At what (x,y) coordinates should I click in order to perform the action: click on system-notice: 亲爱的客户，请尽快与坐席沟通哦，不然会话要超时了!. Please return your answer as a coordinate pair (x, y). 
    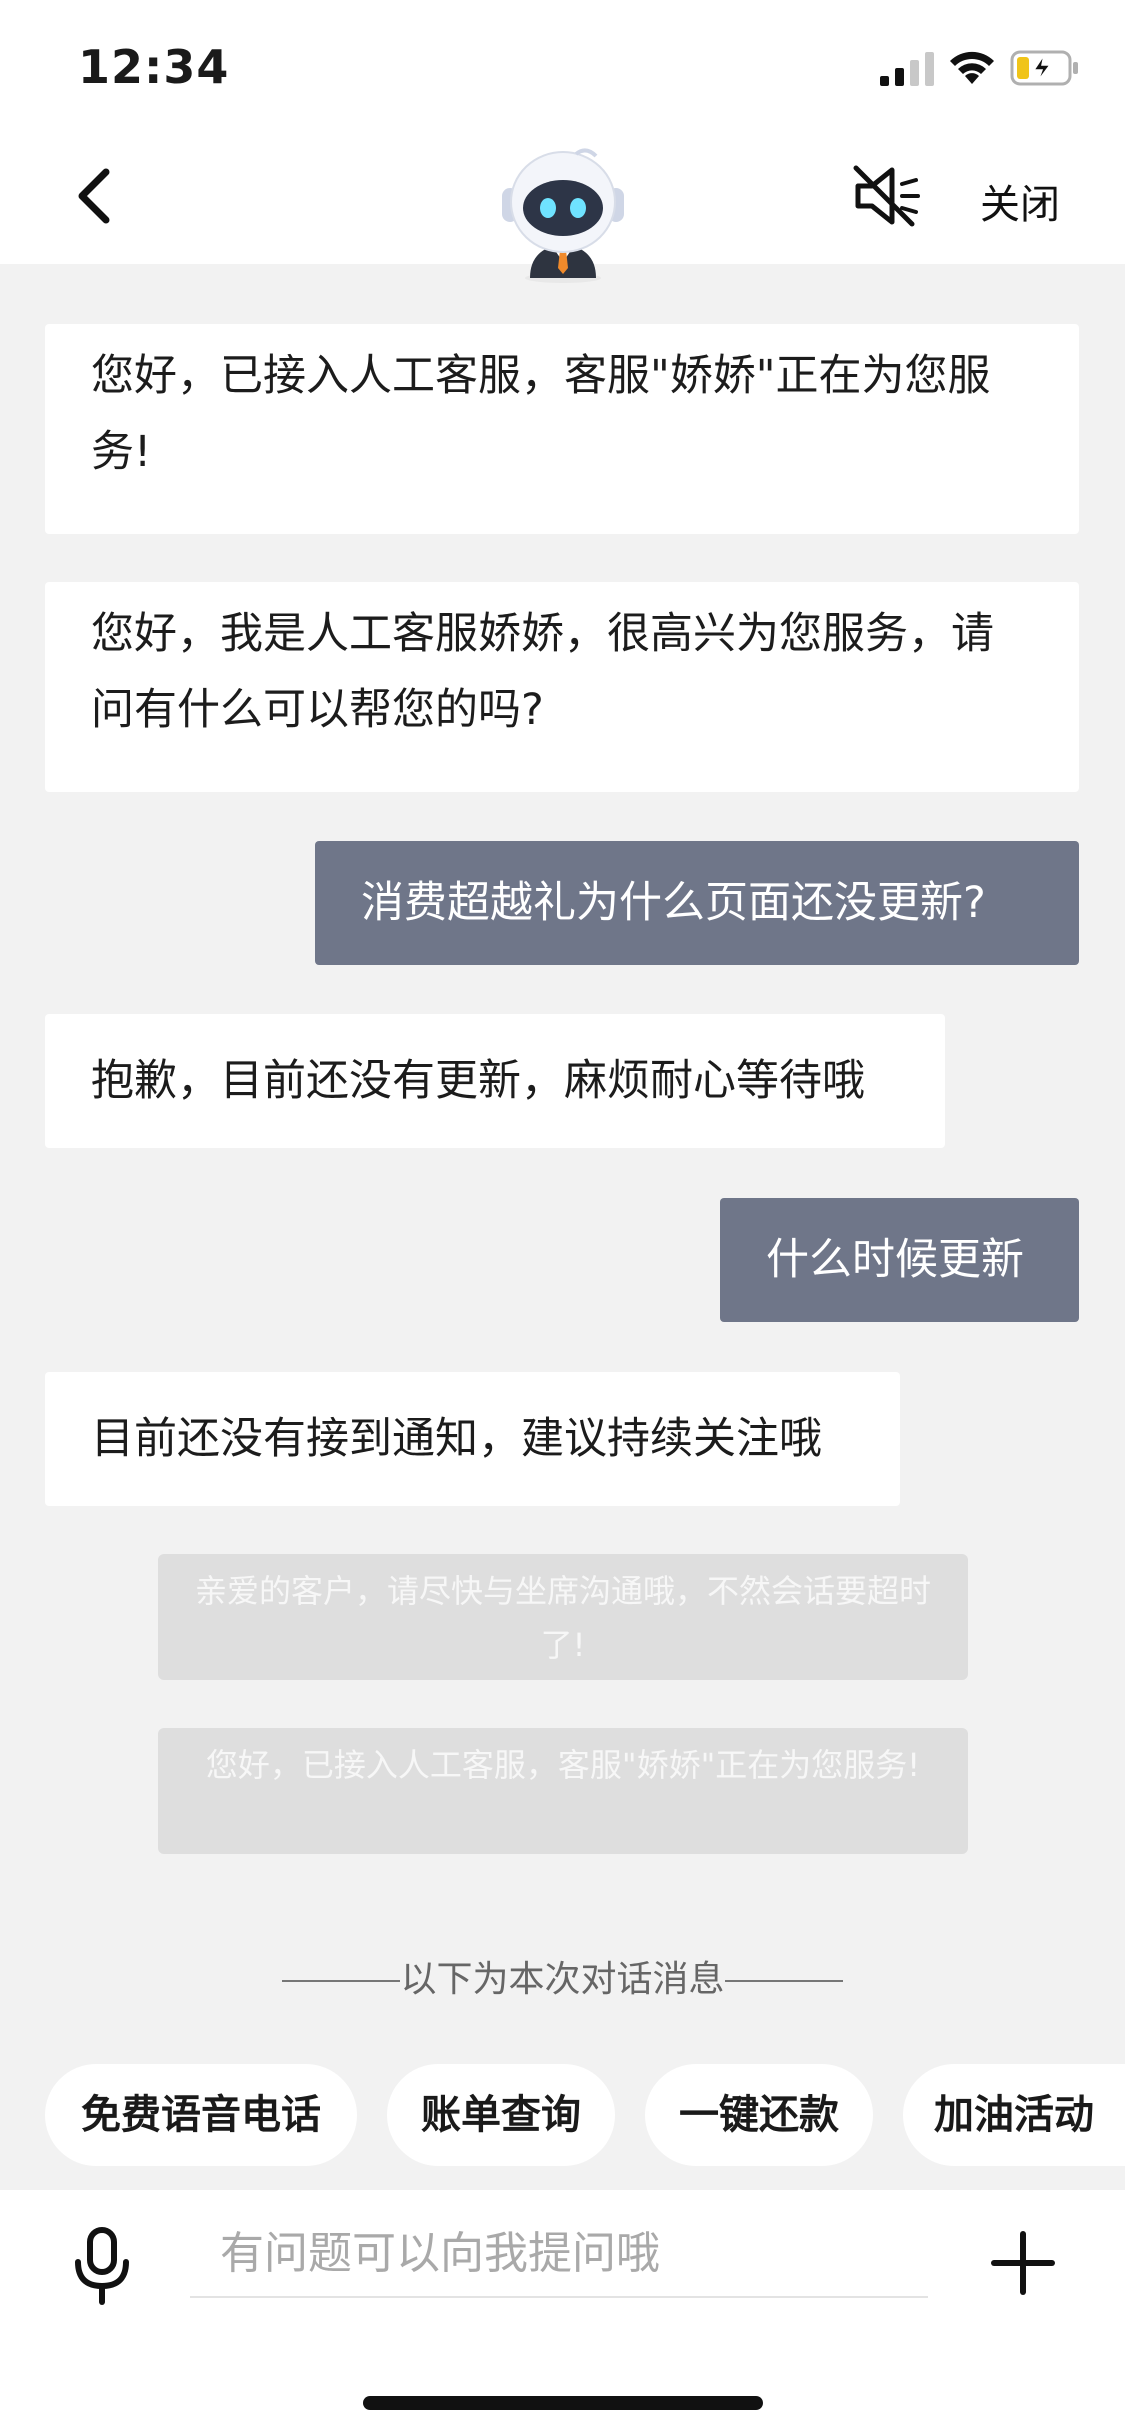
    Looking at the image, I should click on (563, 1617).